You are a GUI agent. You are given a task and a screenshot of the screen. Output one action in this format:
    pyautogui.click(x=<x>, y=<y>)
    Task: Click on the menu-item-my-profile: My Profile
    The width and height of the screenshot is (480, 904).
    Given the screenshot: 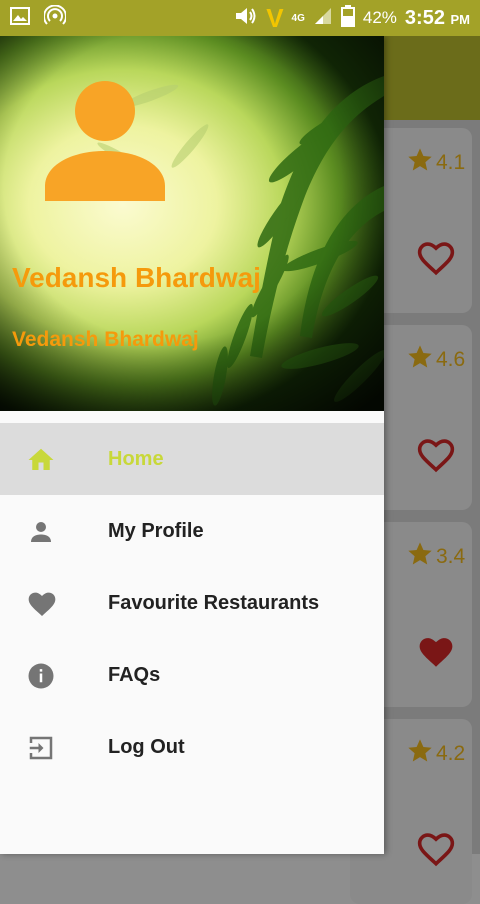 What is the action you would take?
    pyautogui.click(x=192, y=531)
    